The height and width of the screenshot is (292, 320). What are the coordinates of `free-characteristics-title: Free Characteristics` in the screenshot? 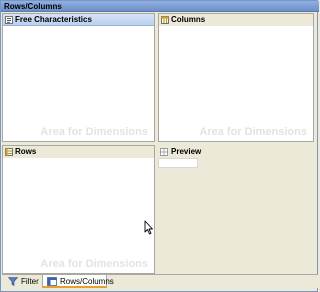 It's located at (53, 19).